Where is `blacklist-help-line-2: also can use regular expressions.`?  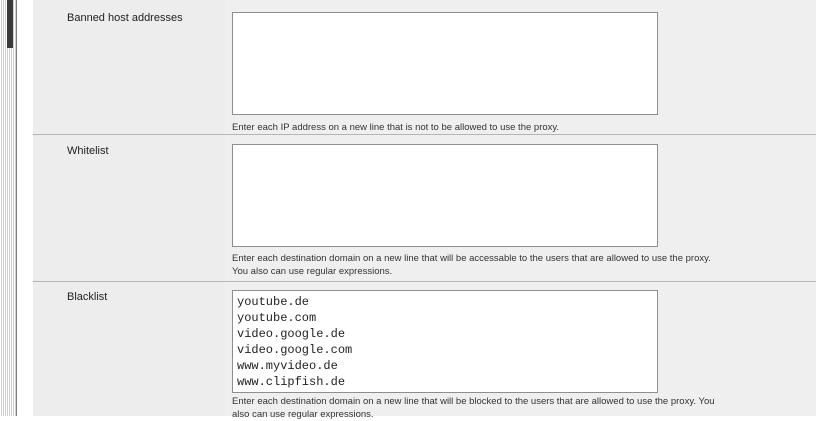
blacklist-help-line-2: also can use regular expressions. is located at coordinates (303, 414).